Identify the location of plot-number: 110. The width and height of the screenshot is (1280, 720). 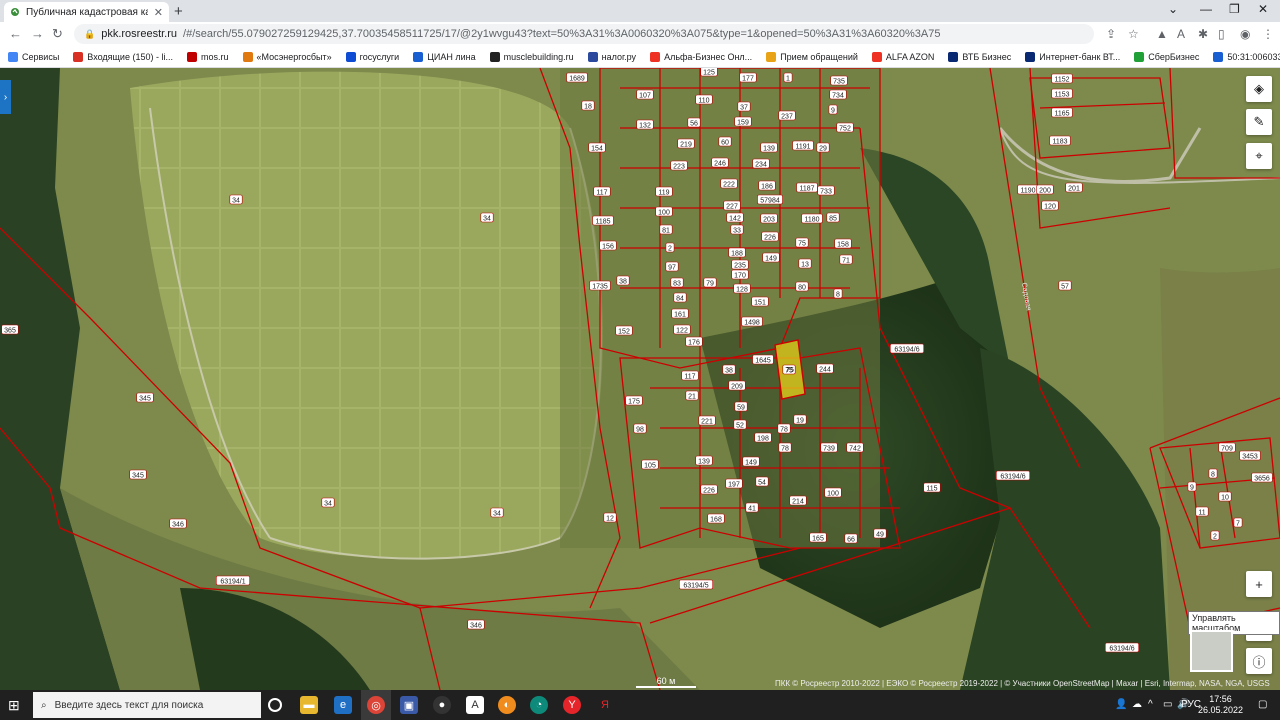
(704, 99).